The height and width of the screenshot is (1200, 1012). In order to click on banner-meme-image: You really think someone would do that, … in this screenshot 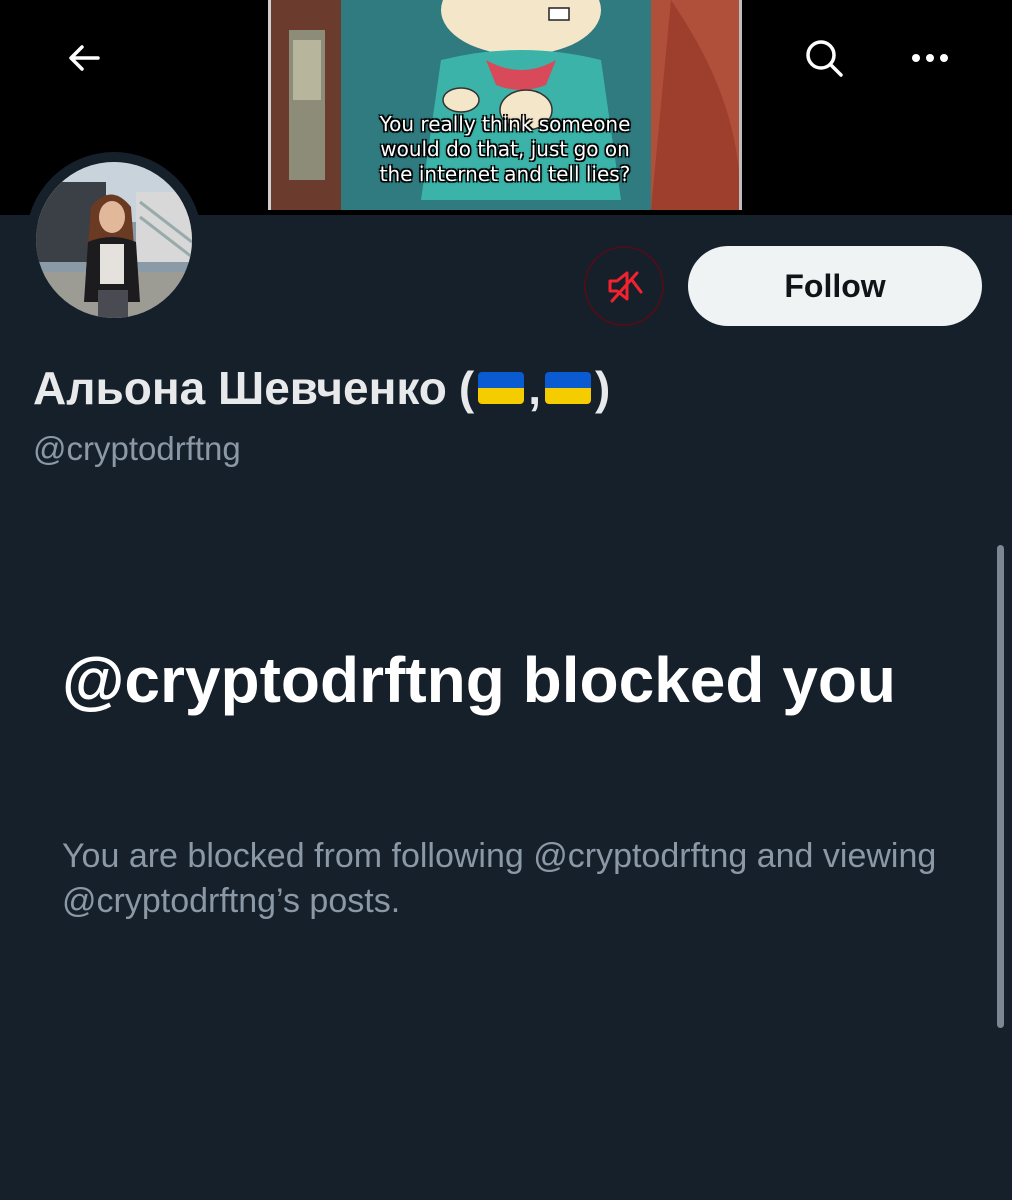, I will do `click(505, 105)`.